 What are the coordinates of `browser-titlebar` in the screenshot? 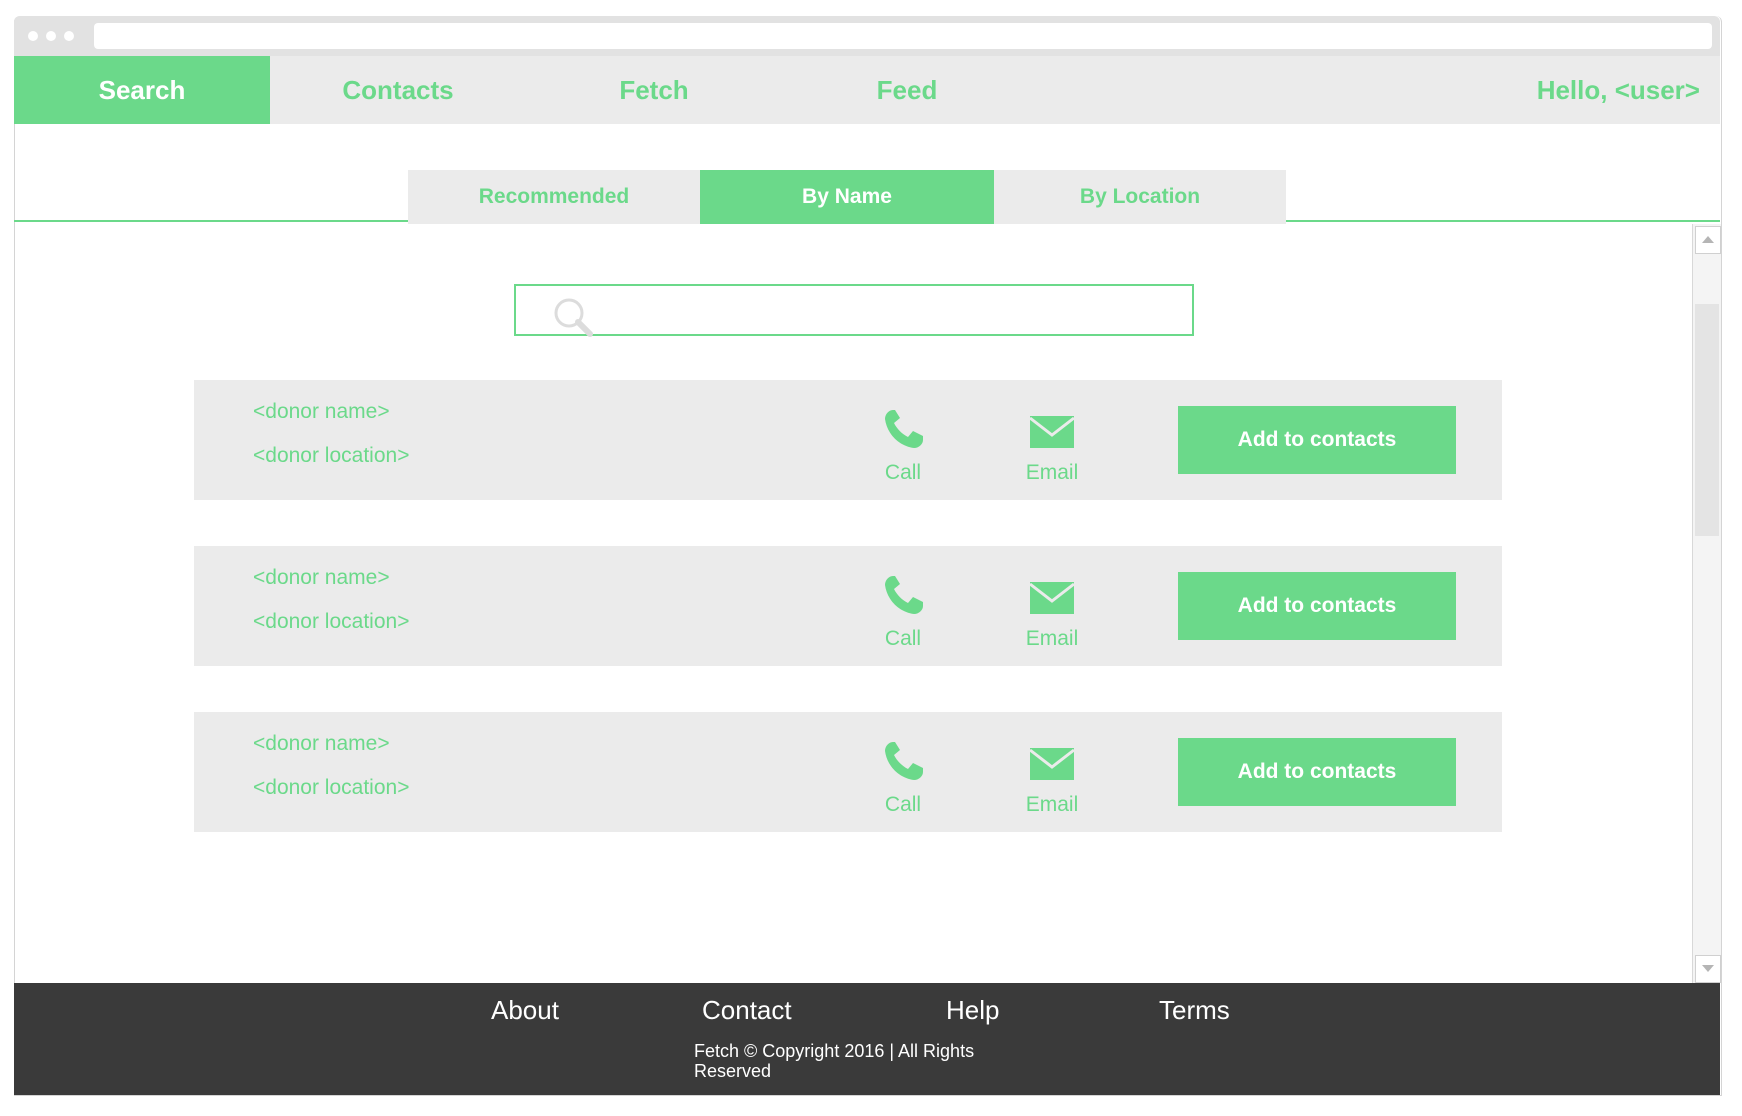 It's located at (867, 36).